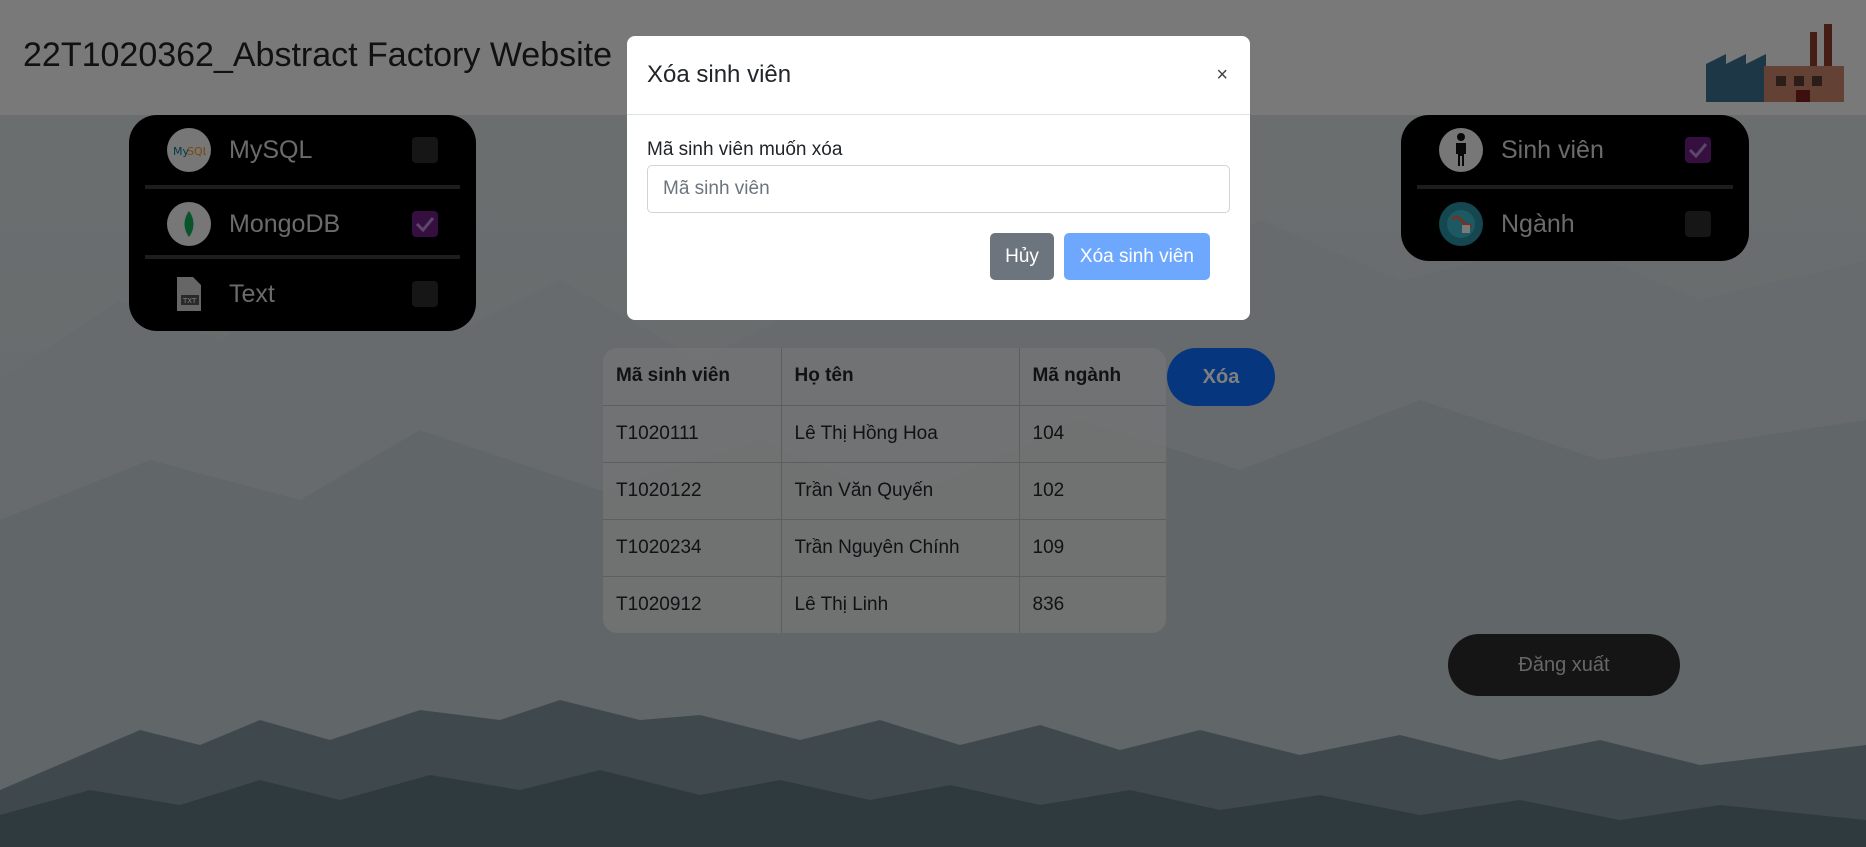  I want to click on modal-actions: Hủy Xóa sinh viên, so click(1100, 256).